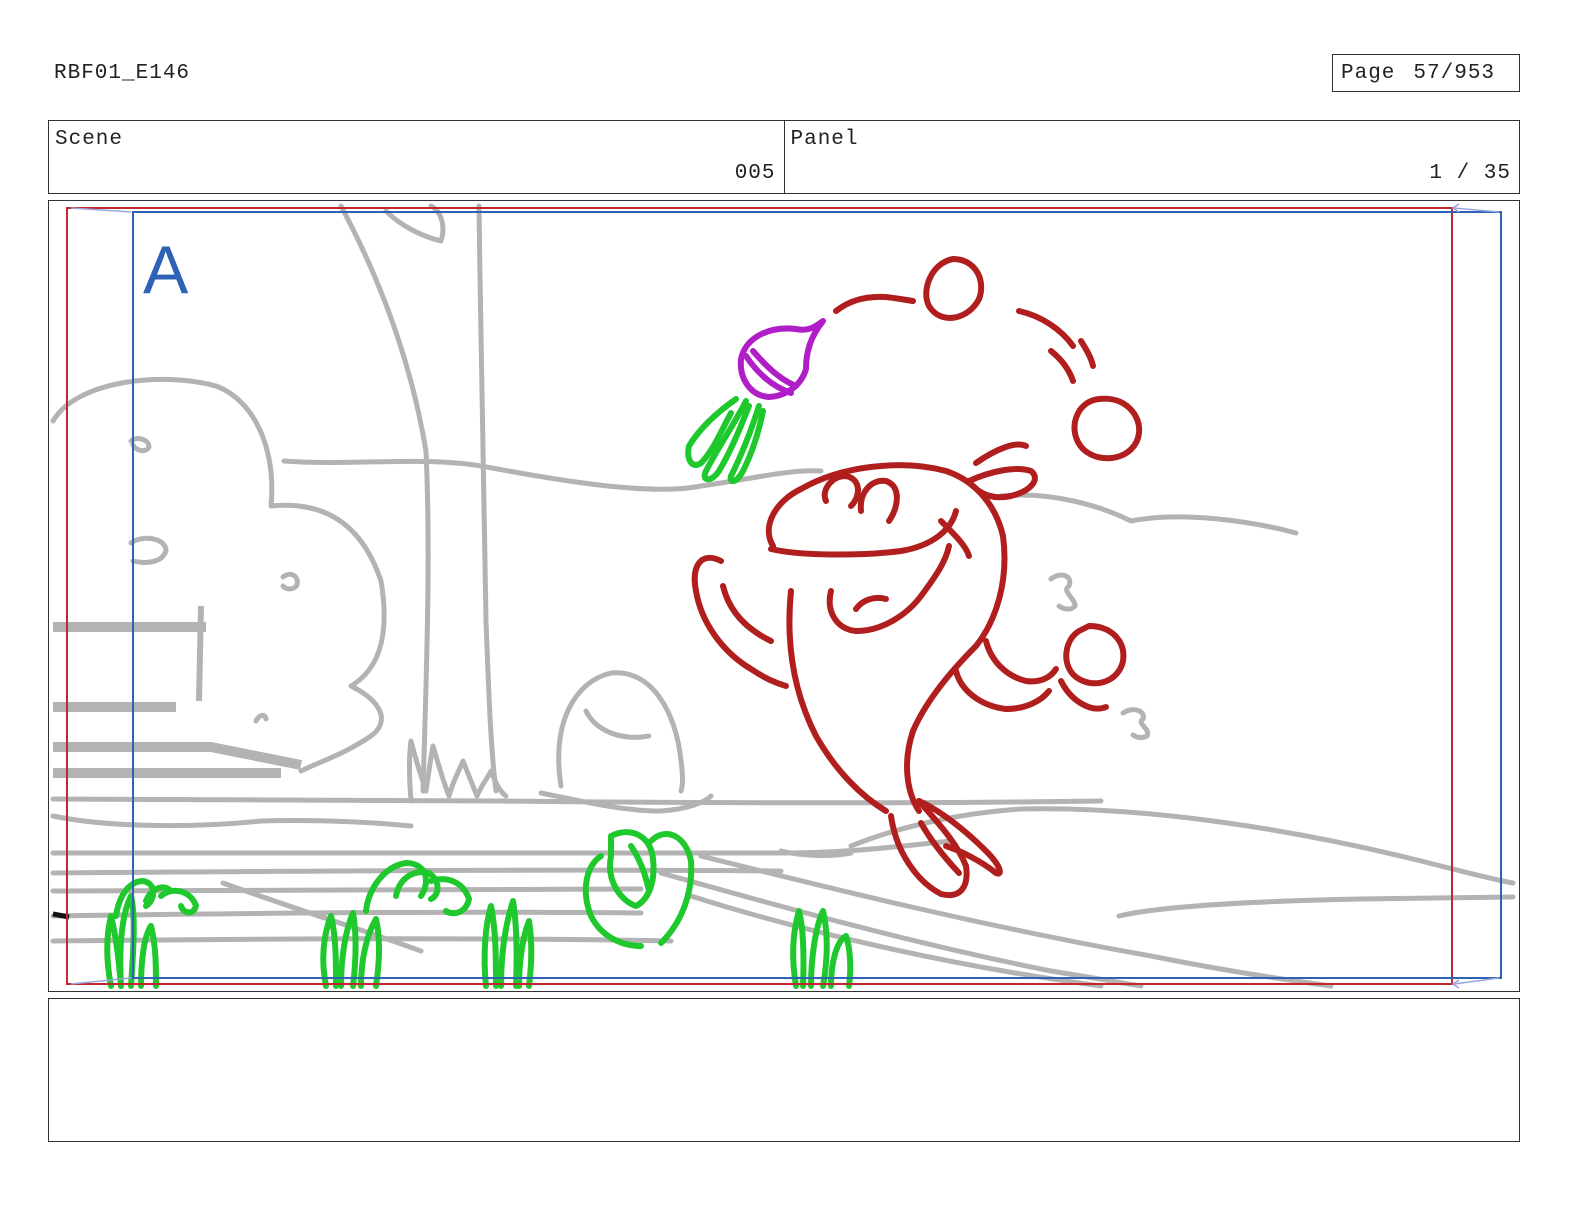  Describe the element at coordinates (177, 691) in the screenshot. I see `fence-posts` at that location.